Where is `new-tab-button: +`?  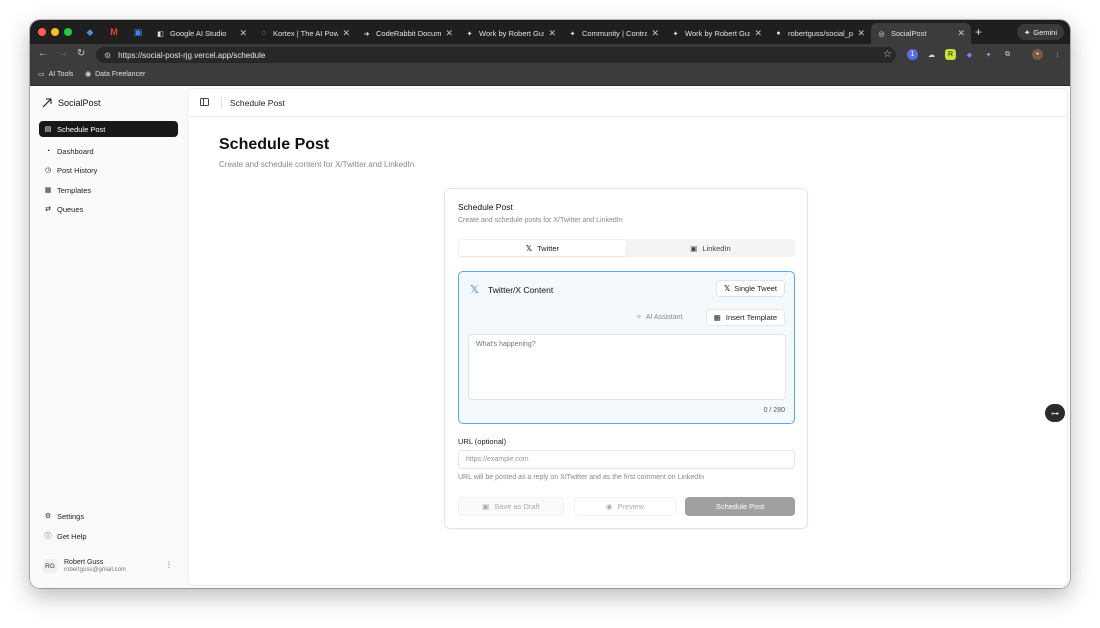 new-tab-button: + is located at coordinates (978, 32).